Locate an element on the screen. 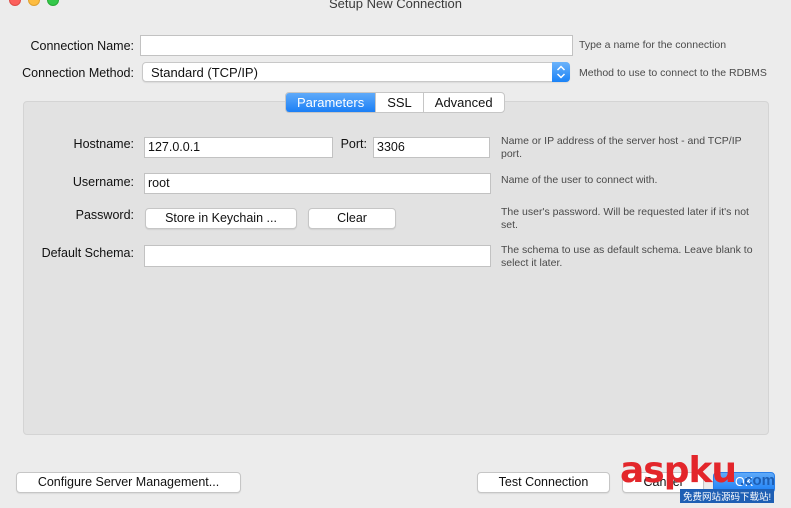  aspku-watermark-logo: aspku .com 免费网站源码下载站! is located at coordinates (705, 479).